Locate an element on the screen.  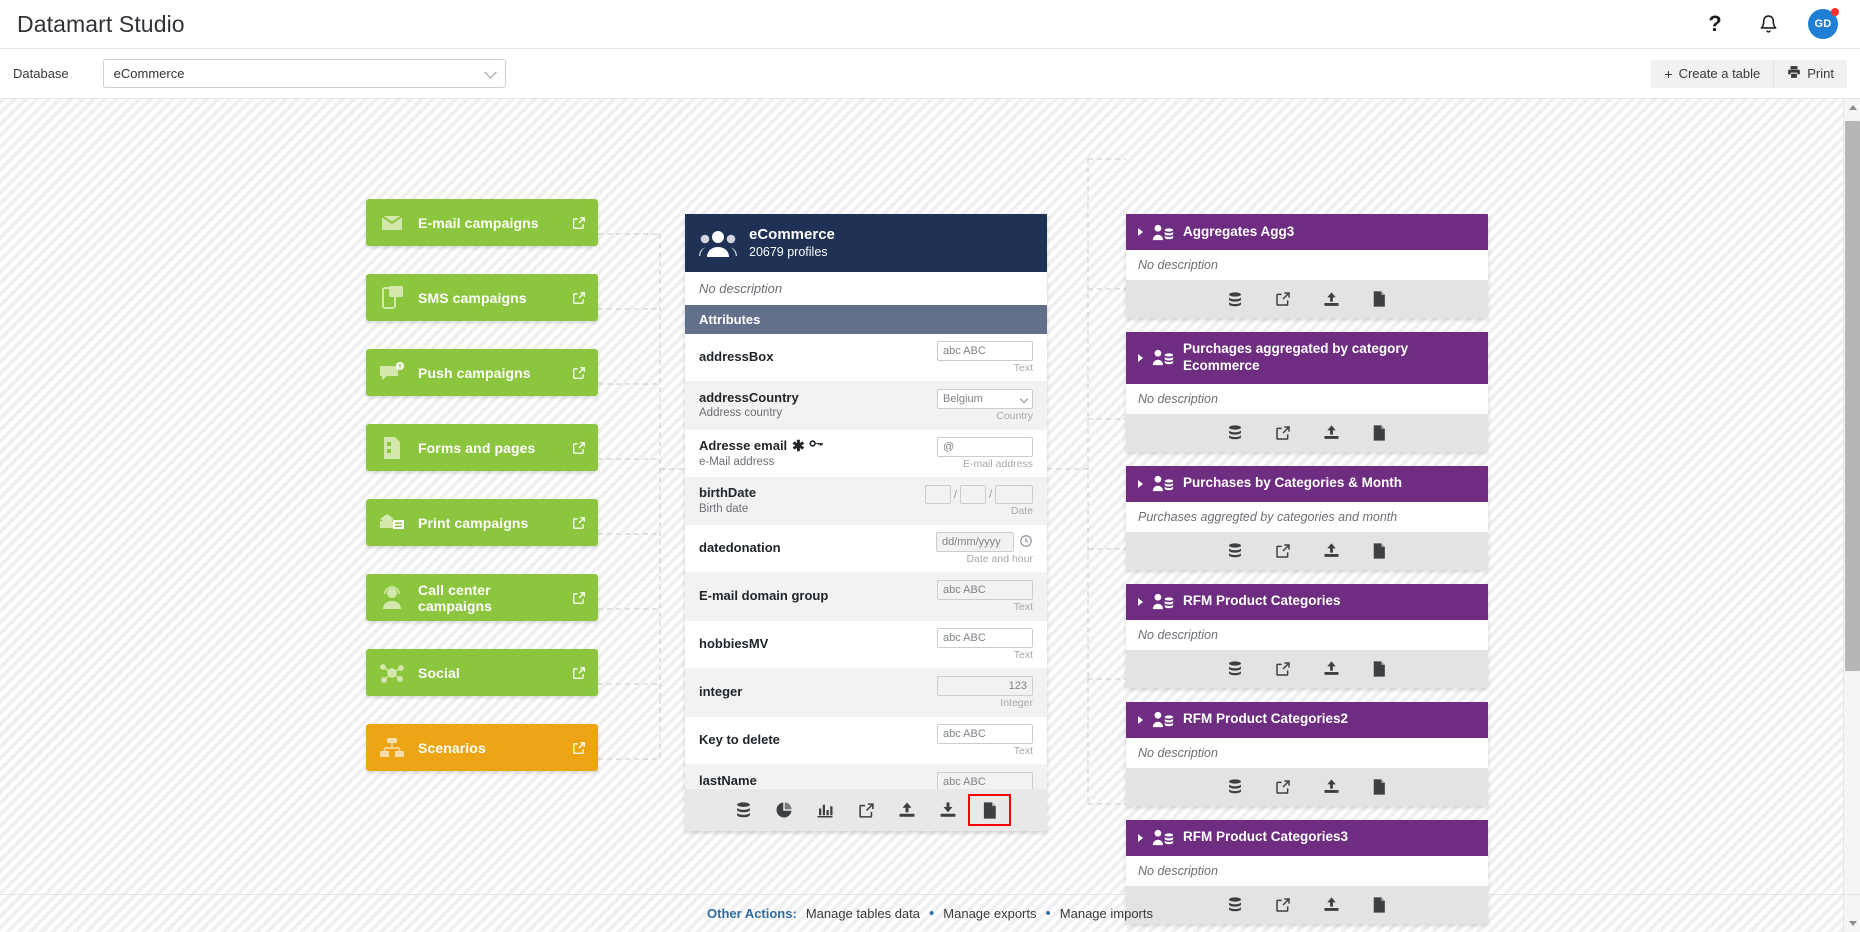
attribute-row: lastName Last name abc ABC Text is located at coordinates (866, 777).